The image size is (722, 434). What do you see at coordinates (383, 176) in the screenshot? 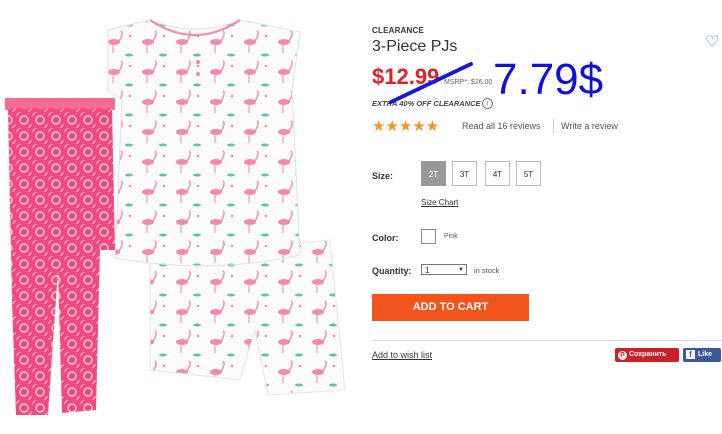
I see `size-label: Size:` at bounding box center [383, 176].